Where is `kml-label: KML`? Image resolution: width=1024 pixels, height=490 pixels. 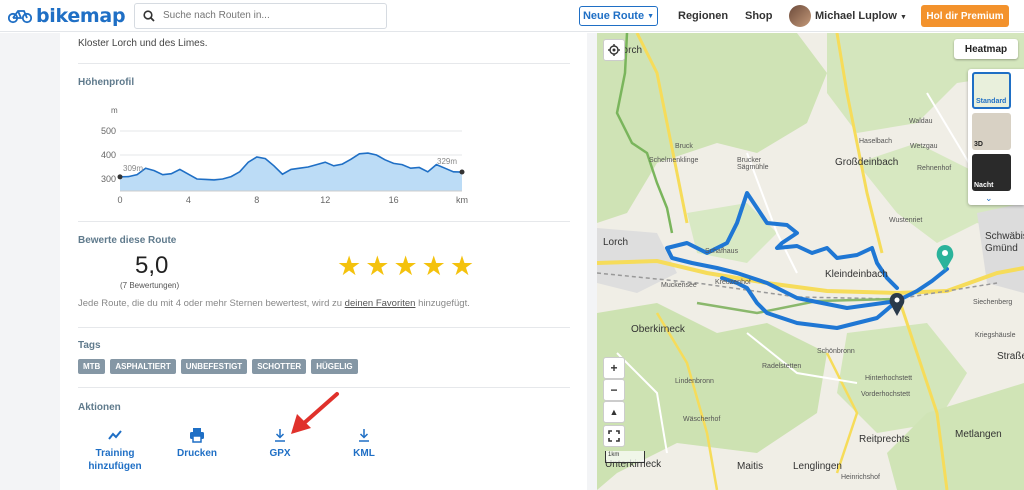 kml-label: KML is located at coordinates (364, 453).